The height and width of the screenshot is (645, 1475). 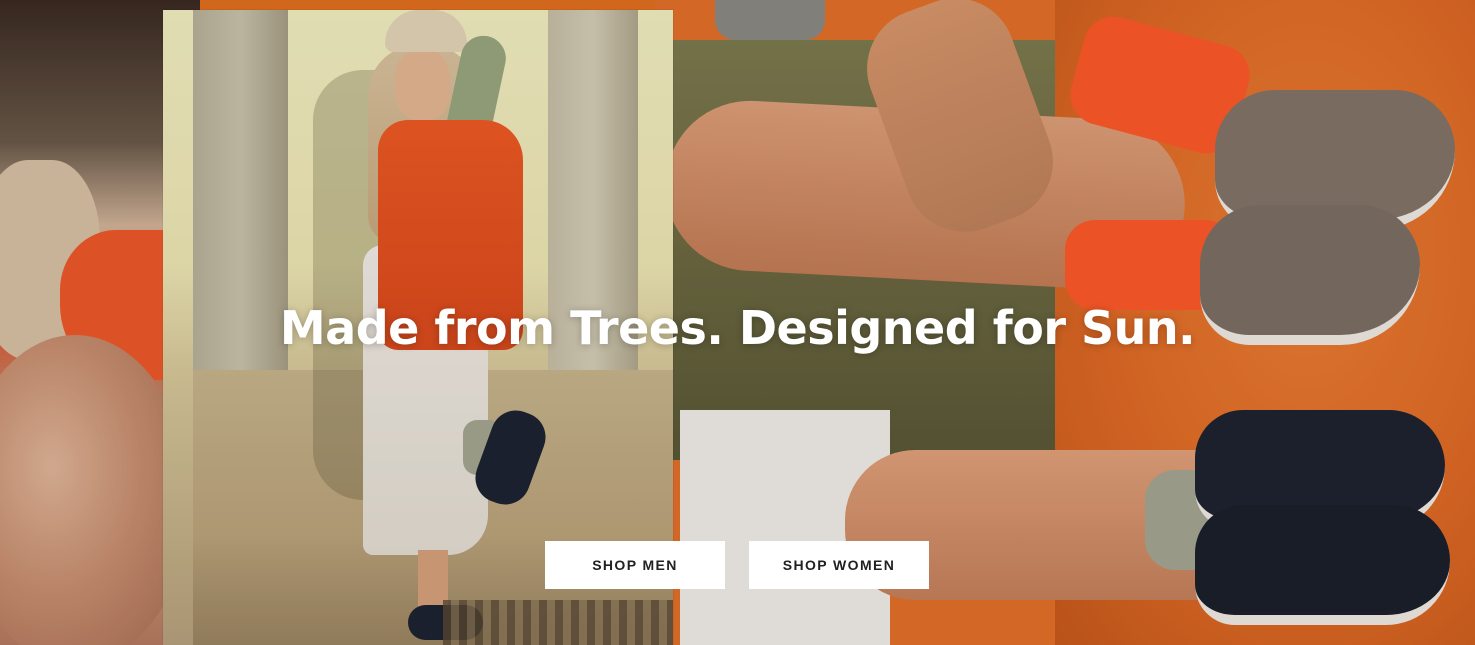 I want to click on shop-women-button: SHOP WOMEN, so click(x=839, y=565).